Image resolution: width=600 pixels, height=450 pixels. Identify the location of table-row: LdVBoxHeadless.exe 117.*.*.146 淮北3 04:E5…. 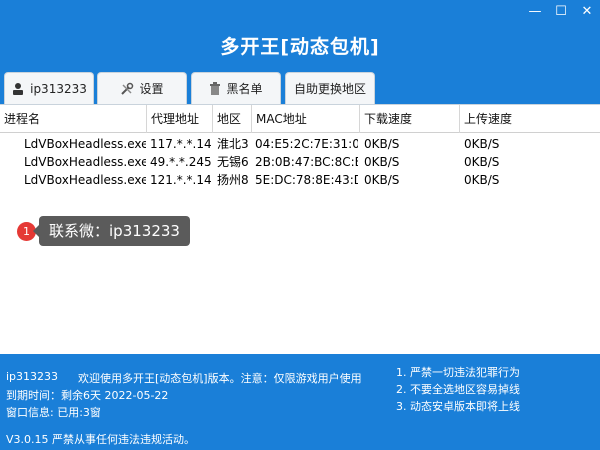
(300, 144).